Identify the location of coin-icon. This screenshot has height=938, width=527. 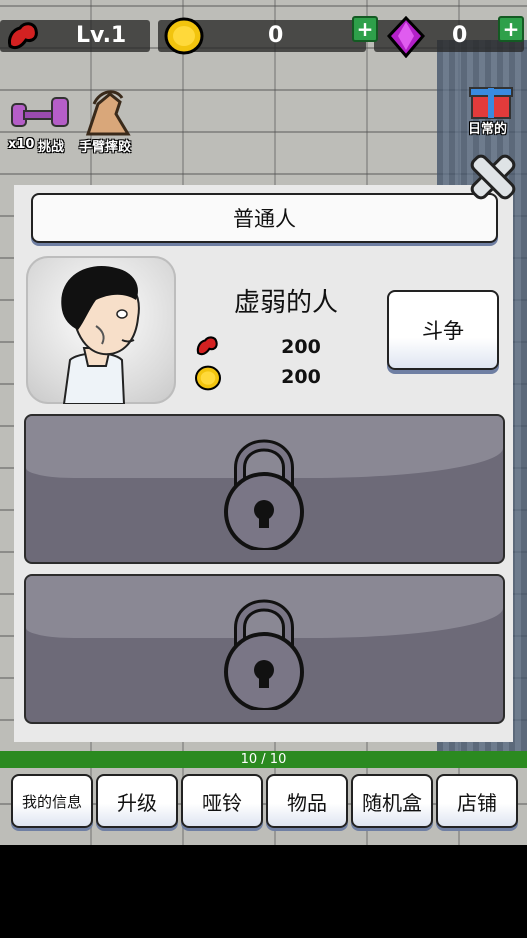
(184, 36).